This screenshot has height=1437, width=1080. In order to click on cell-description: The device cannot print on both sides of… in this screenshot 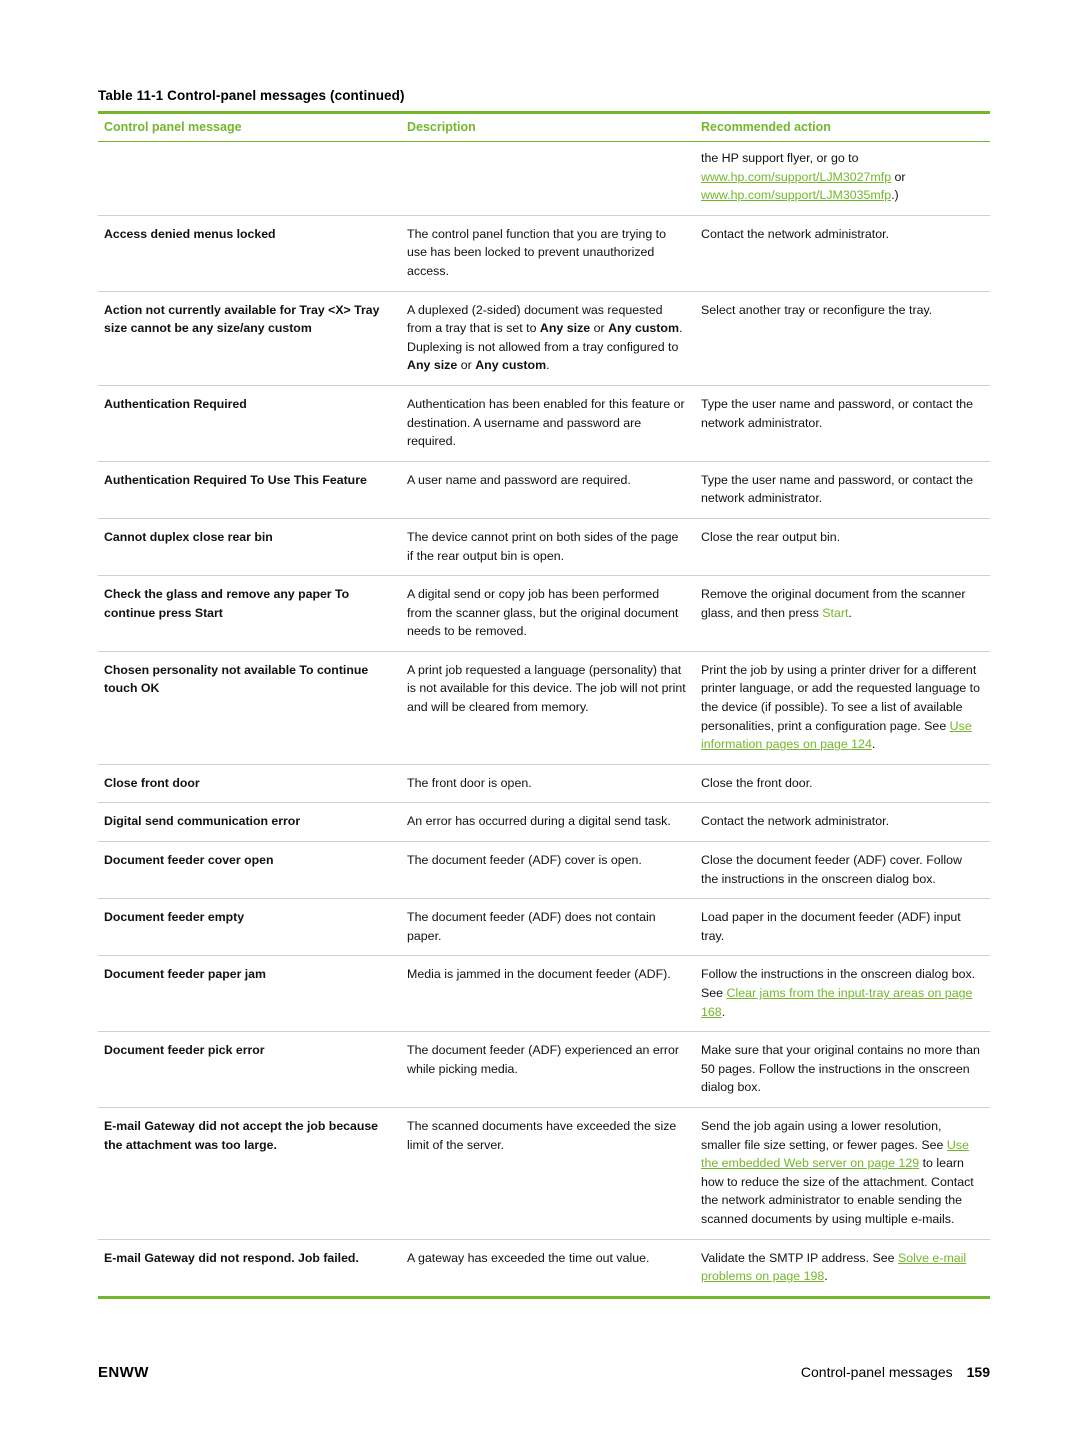, I will do `click(548, 547)`.